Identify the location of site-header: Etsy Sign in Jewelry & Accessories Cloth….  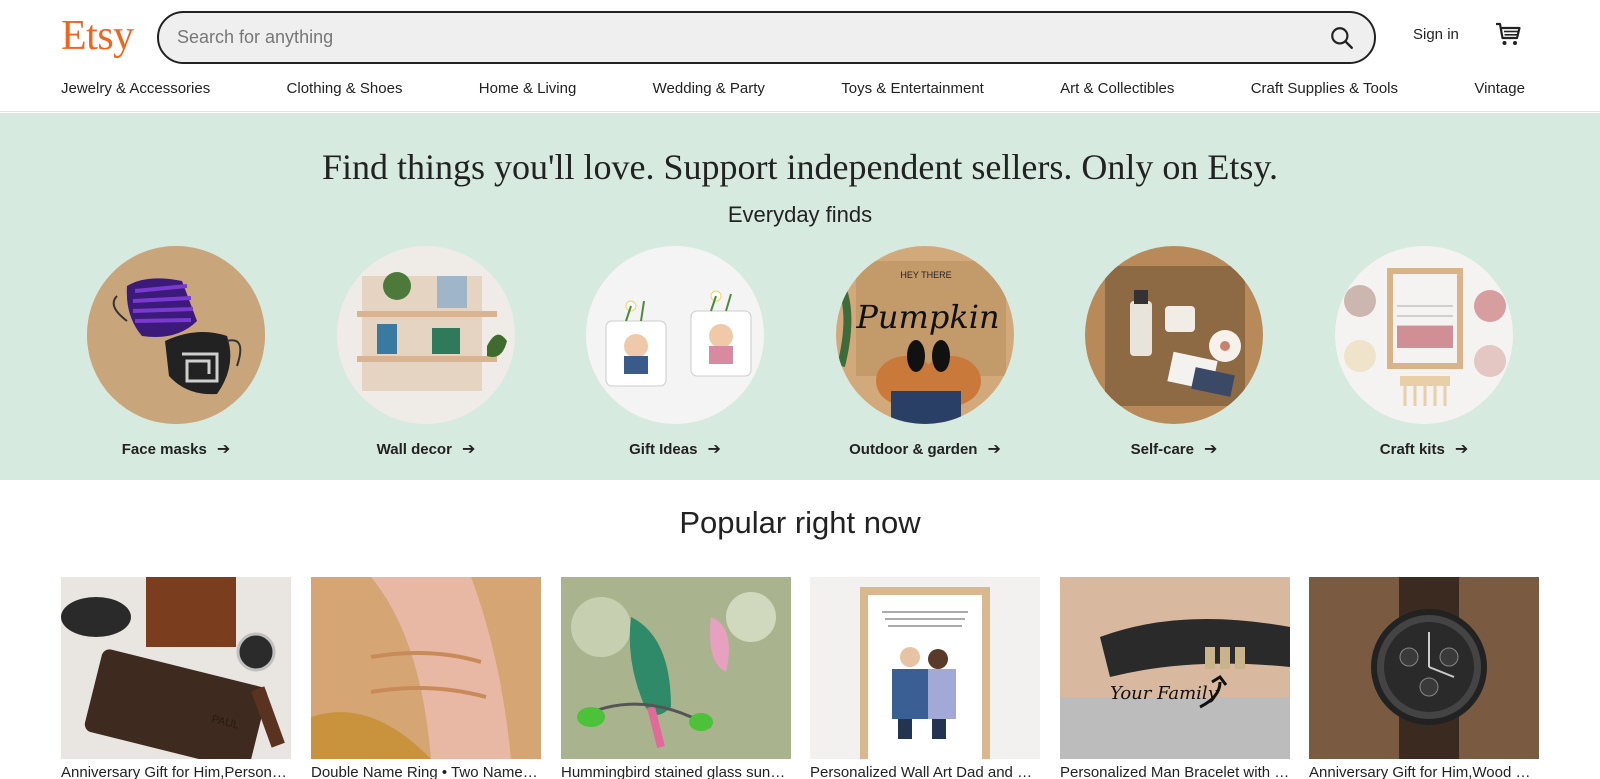
(800, 56).